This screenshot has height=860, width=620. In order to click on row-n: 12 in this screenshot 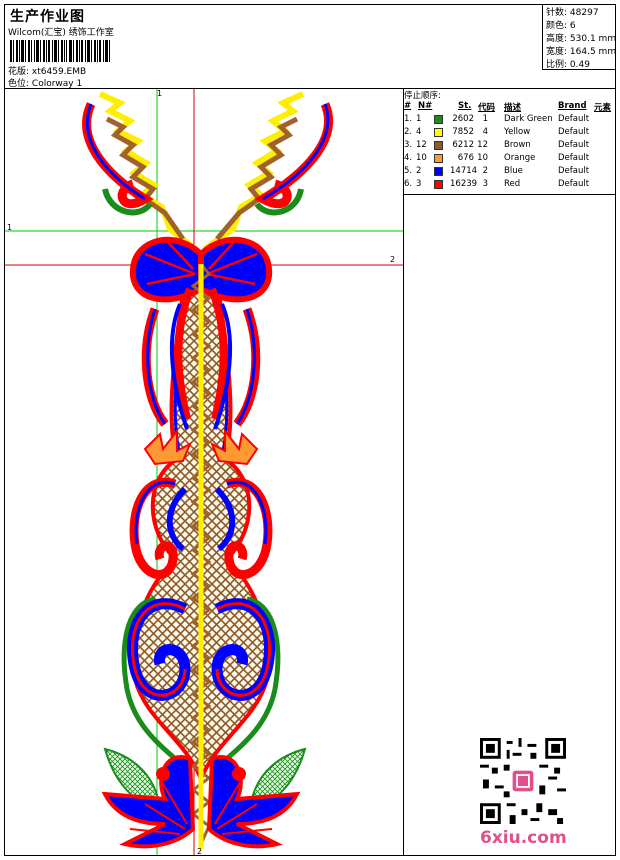, I will do `click(421, 145)`.